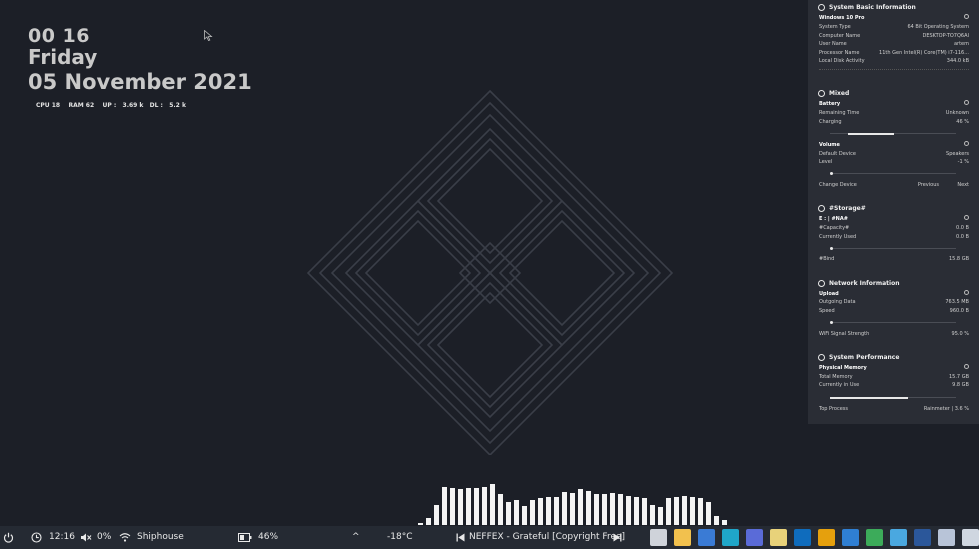  I want to click on clock-date: 05 November 2021, so click(140, 82).